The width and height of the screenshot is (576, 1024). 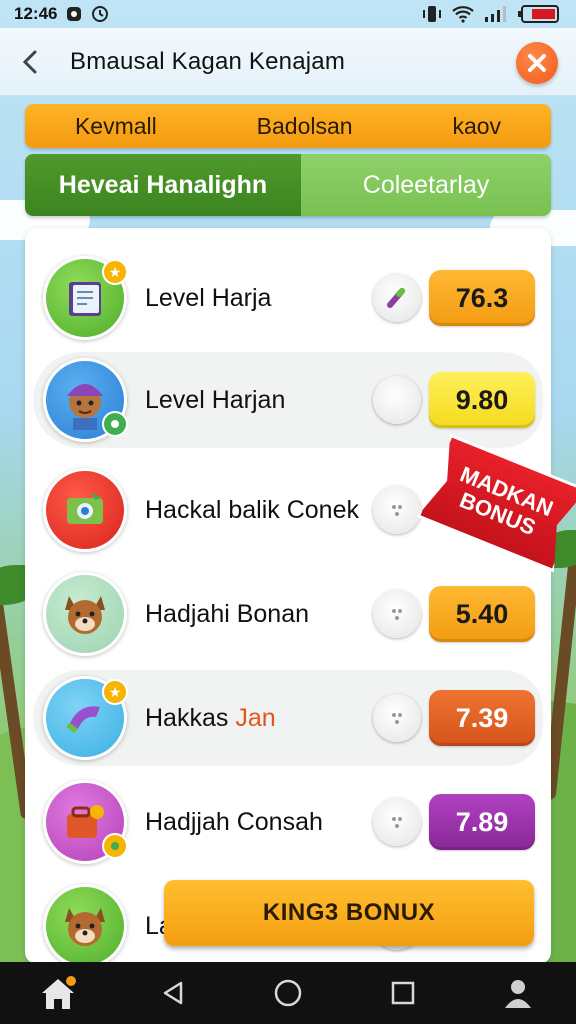 I want to click on score-badge: 9.80, so click(x=482, y=400).